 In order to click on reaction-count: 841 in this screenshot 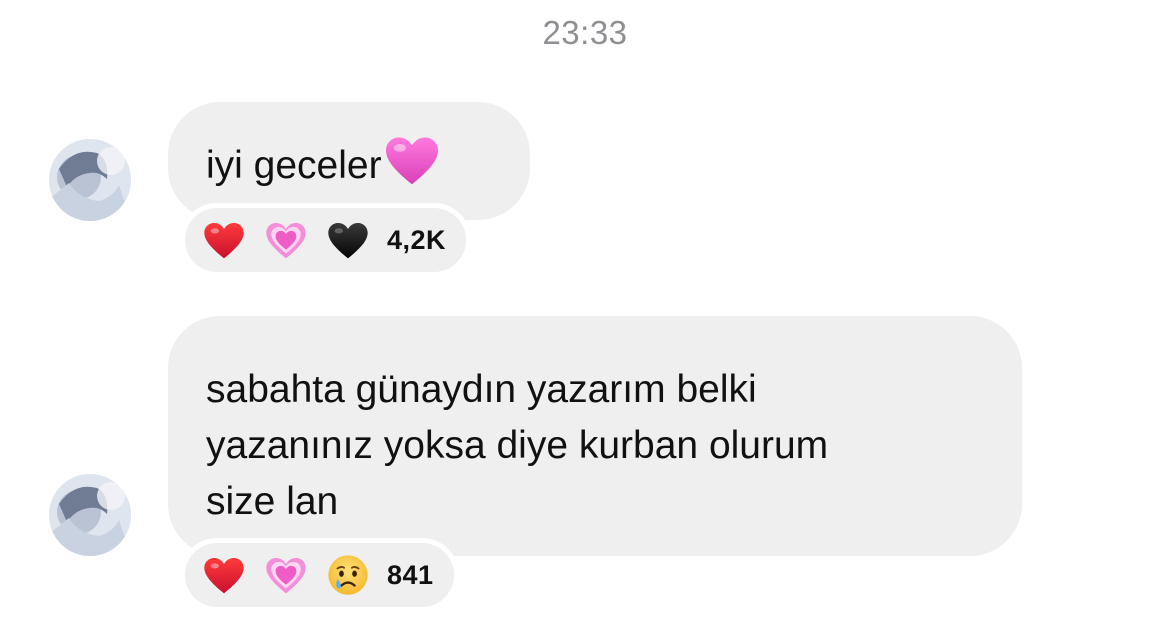, I will do `click(410, 574)`.